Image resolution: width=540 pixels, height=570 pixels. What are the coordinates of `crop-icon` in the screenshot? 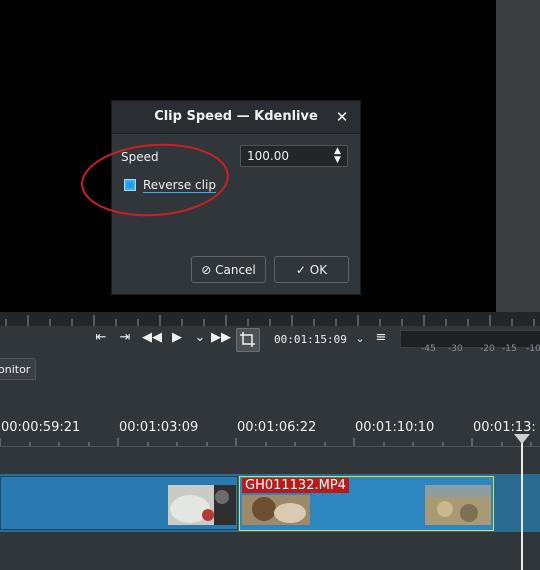 It's located at (248, 340).